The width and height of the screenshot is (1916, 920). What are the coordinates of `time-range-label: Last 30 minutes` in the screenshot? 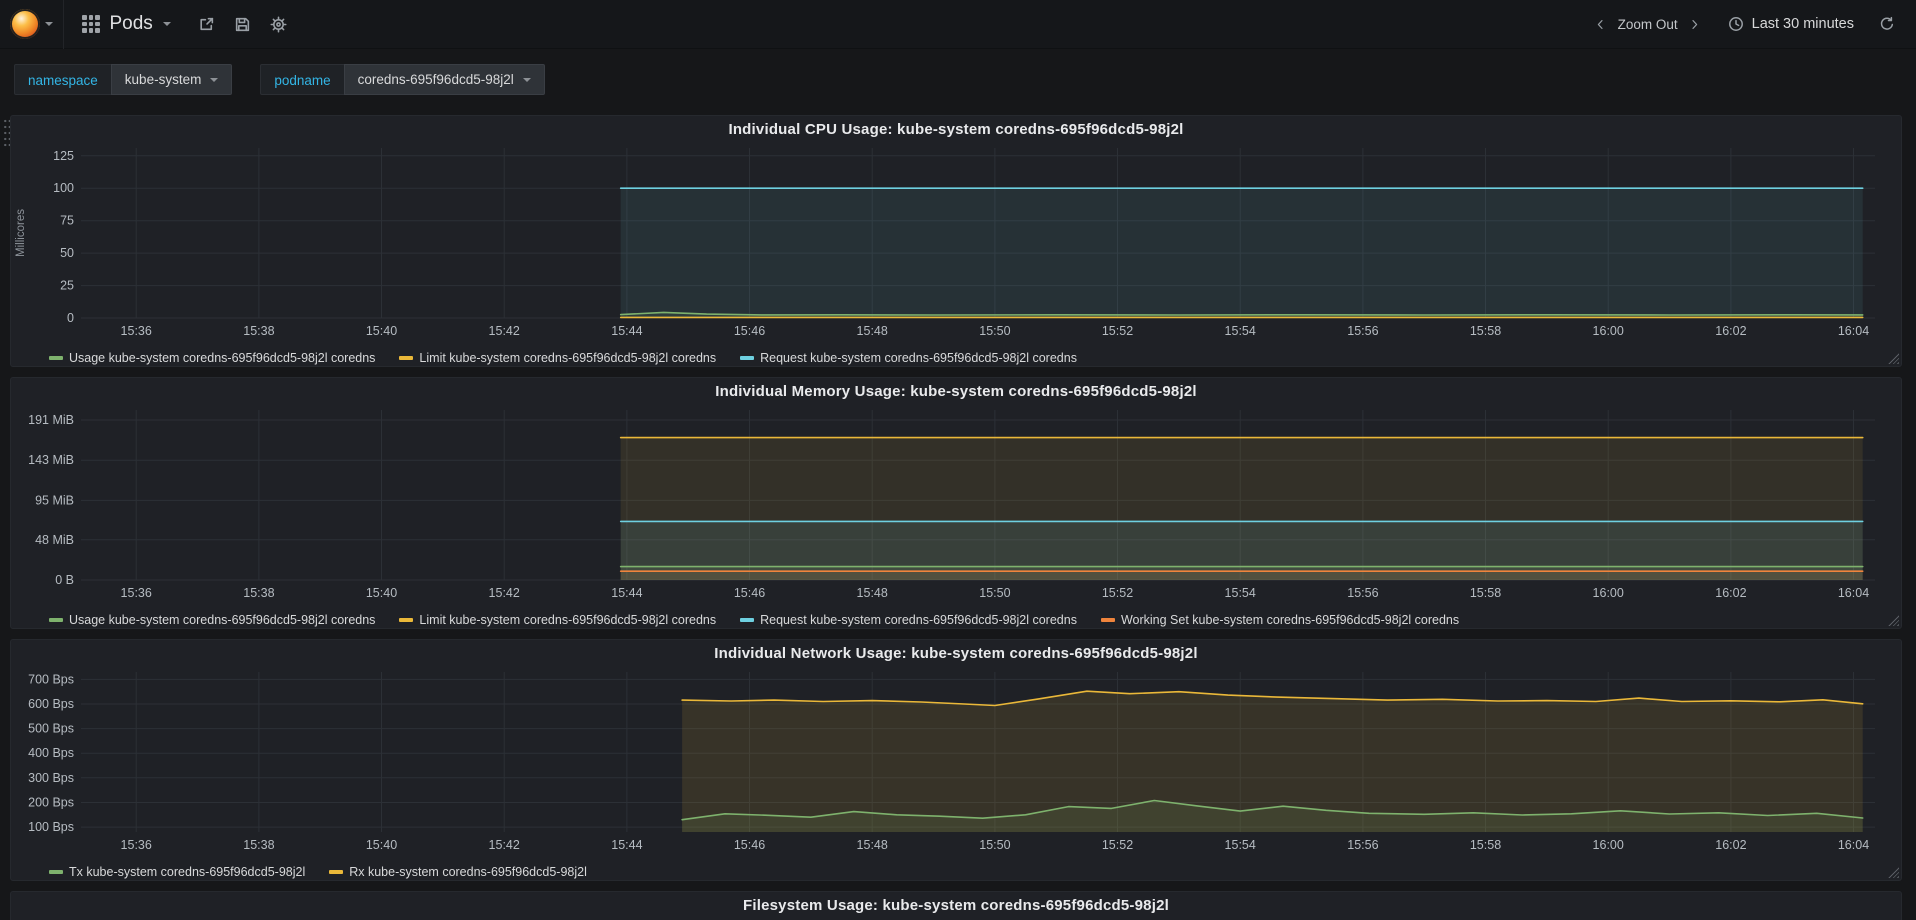 It's located at (1802, 24).